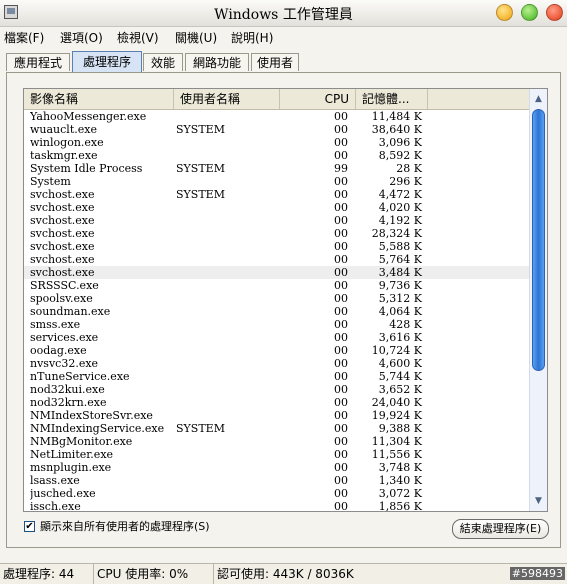  I want to click on table-row: svchost.exe SYSTEM 00 4,472 K, so click(277, 194).